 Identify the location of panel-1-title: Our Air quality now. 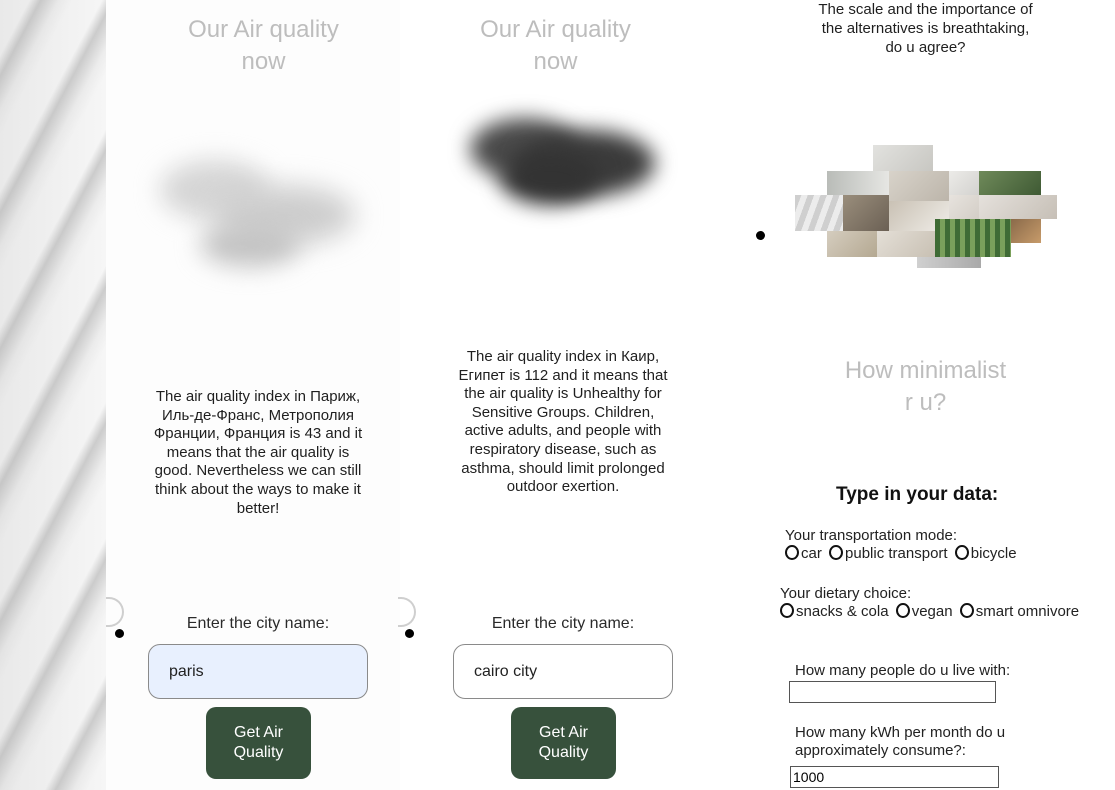
(263, 45).